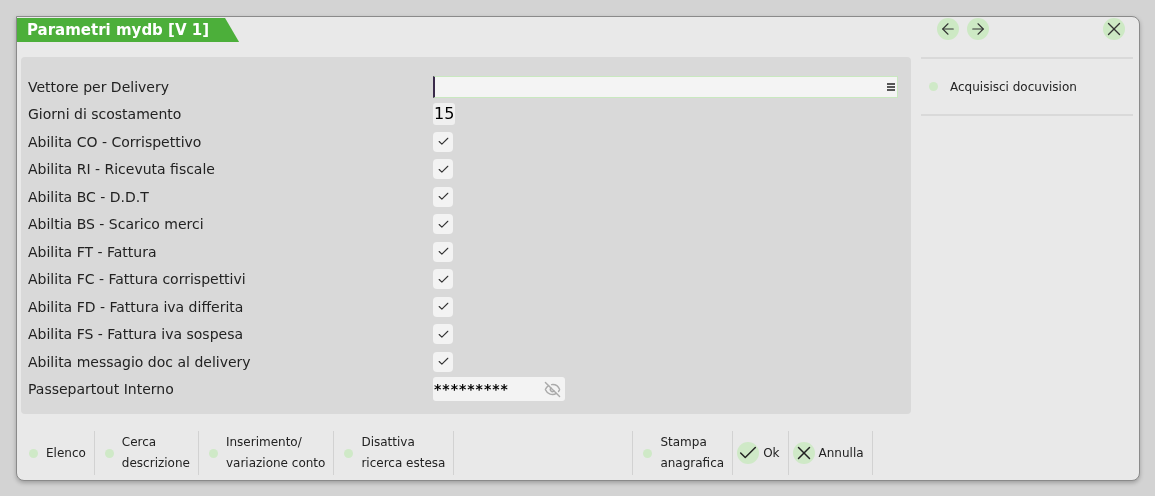 The width and height of the screenshot is (1155, 496). What do you see at coordinates (948, 29) in the screenshot?
I see `back-icon` at bounding box center [948, 29].